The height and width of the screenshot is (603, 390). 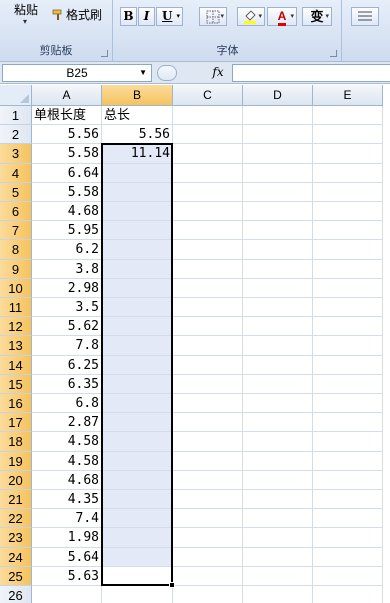 I want to click on paste-button: 粘贴, so click(x=26, y=9).